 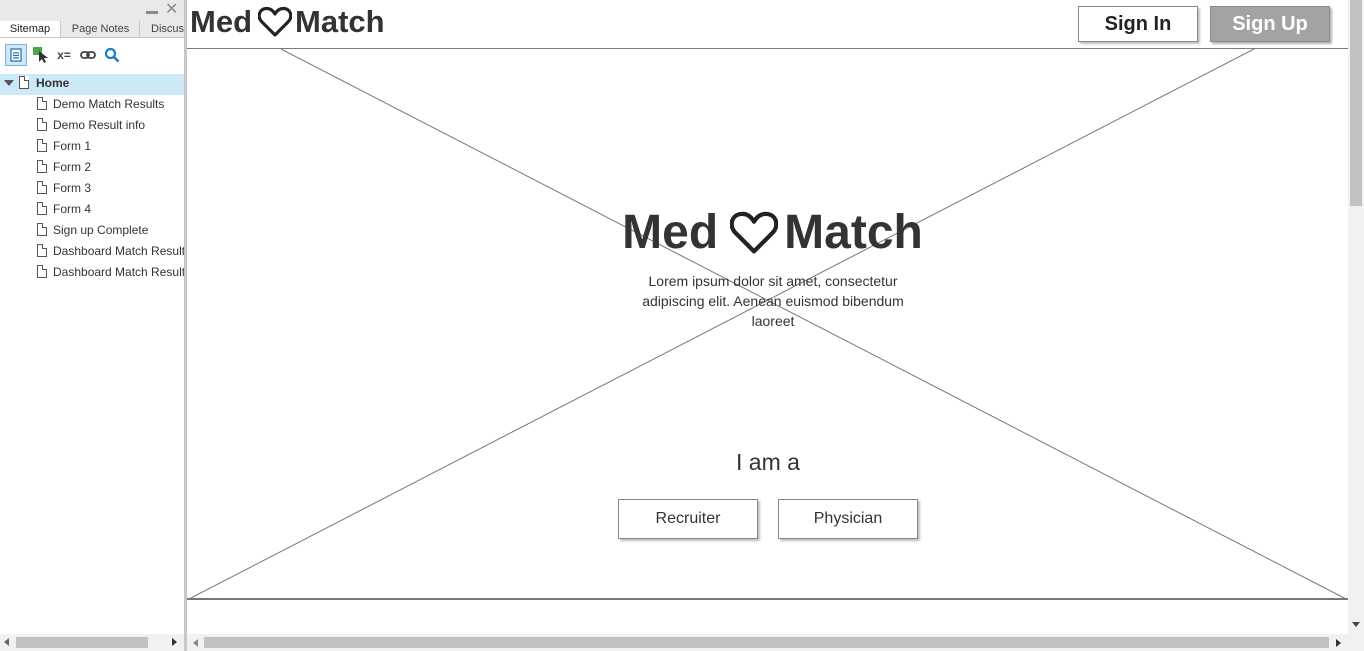 I want to click on link-icon, so click(x=88, y=55).